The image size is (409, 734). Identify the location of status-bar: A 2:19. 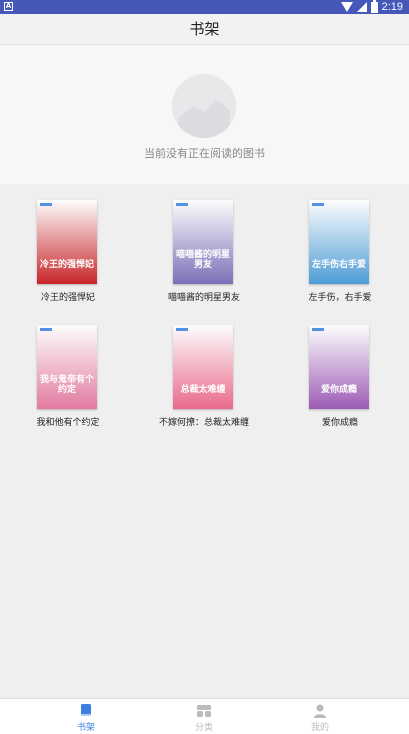
(204, 7).